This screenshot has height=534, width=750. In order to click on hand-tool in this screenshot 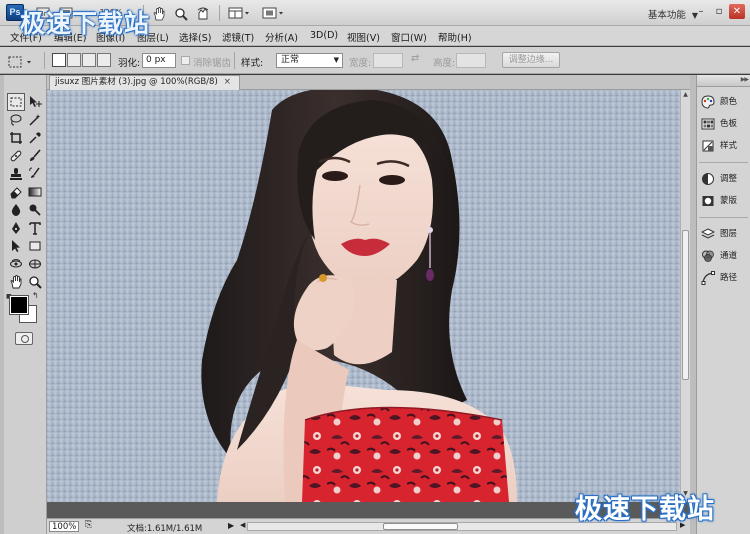, I will do `click(16, 282)`.